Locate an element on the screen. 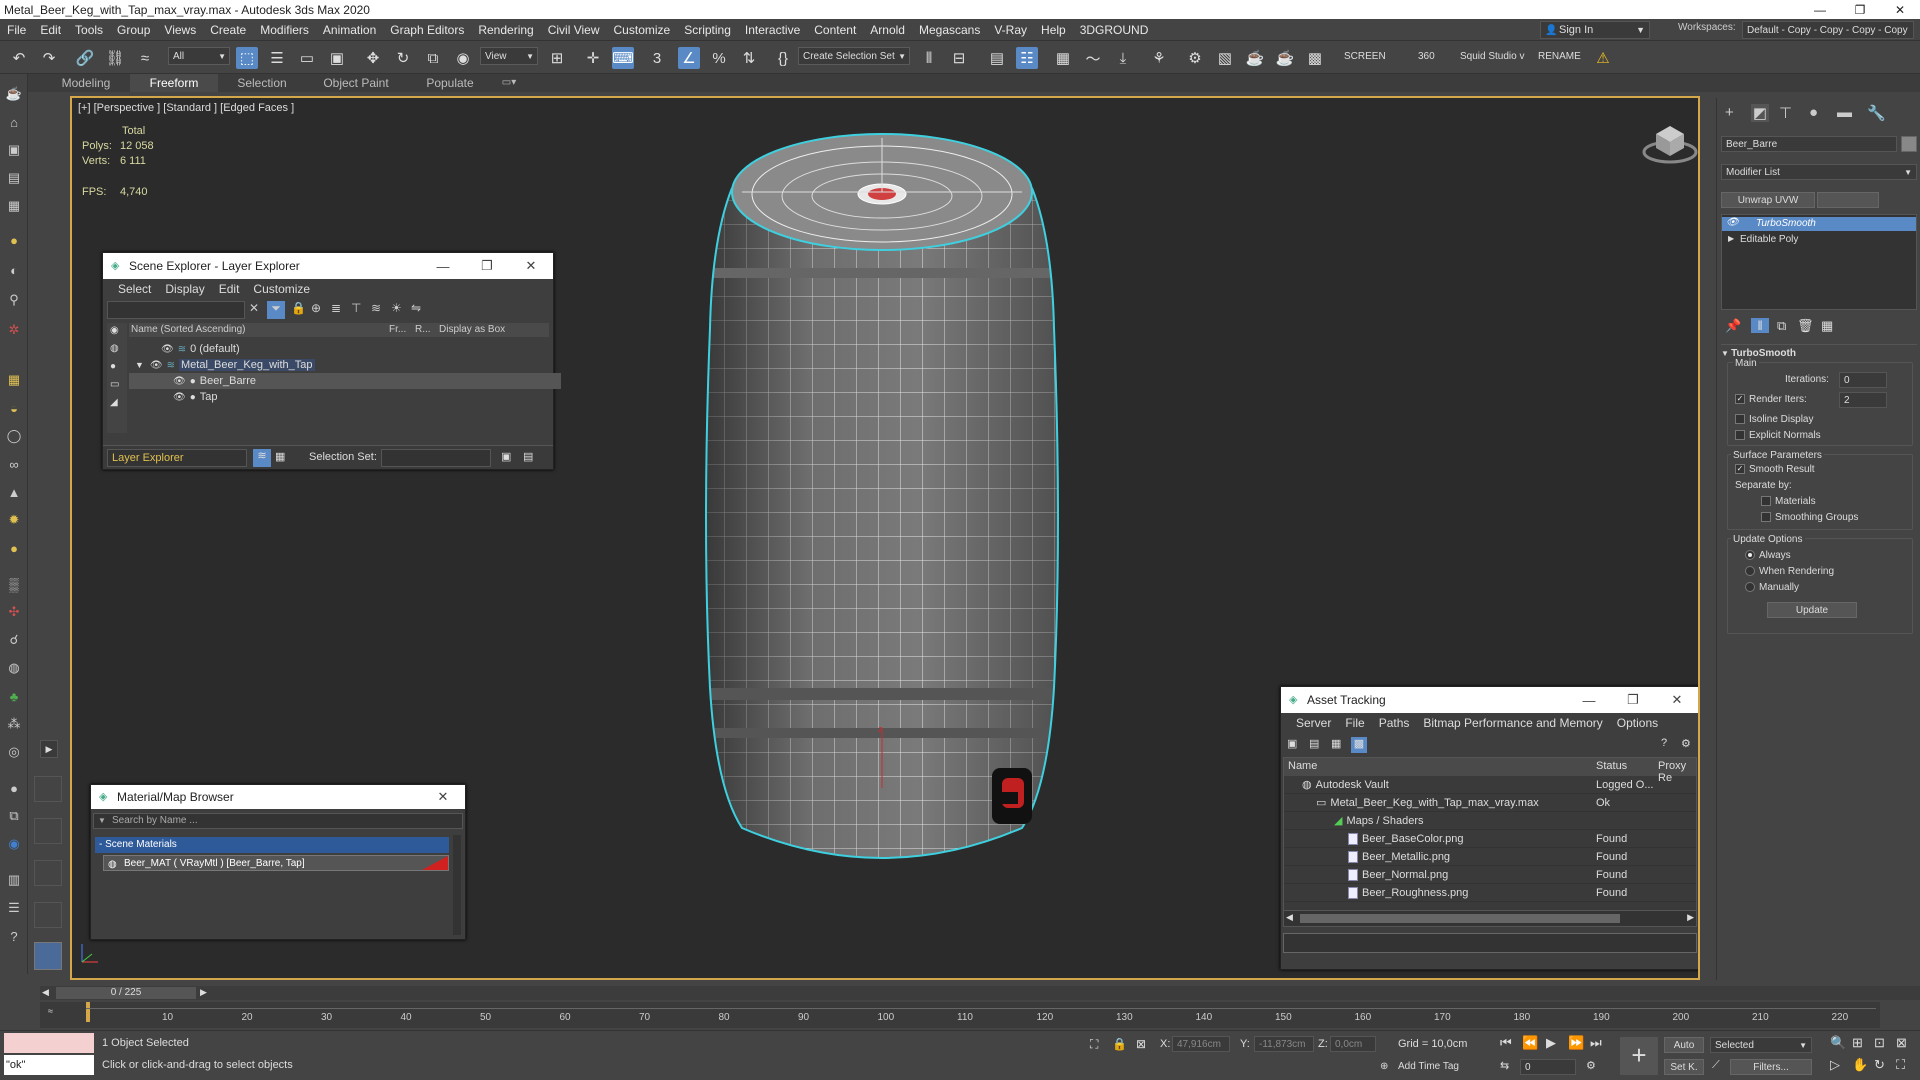  rename-button: RENAME is located at coordinates (1559, 56).